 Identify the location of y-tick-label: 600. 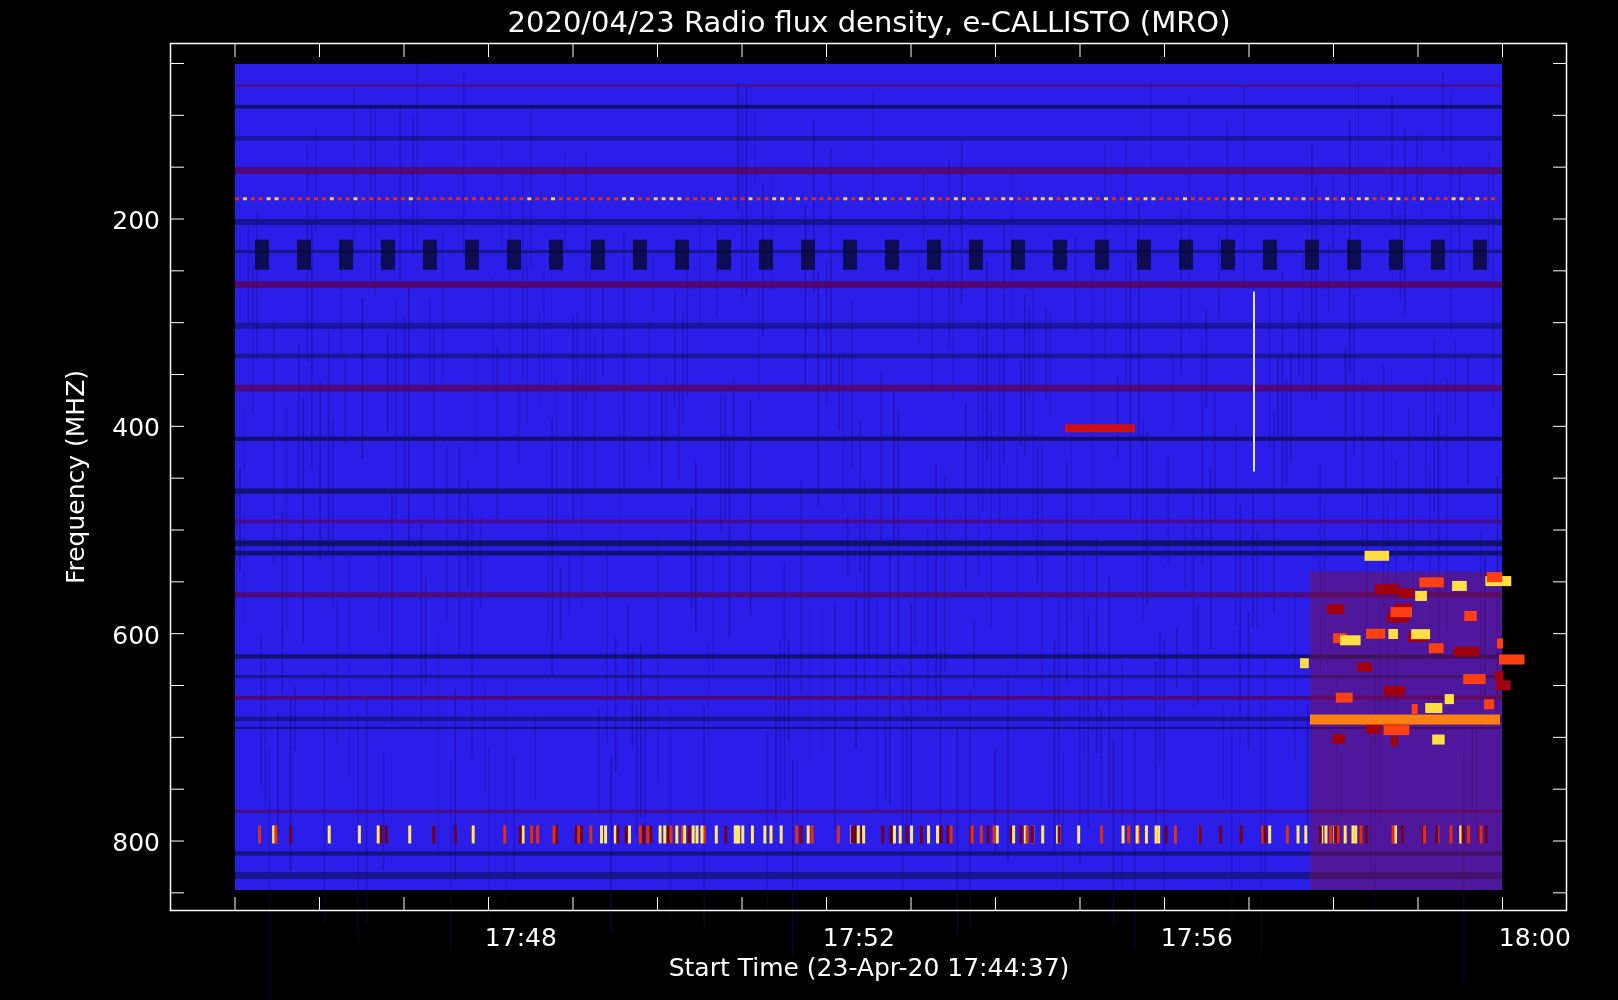
(136, 635).